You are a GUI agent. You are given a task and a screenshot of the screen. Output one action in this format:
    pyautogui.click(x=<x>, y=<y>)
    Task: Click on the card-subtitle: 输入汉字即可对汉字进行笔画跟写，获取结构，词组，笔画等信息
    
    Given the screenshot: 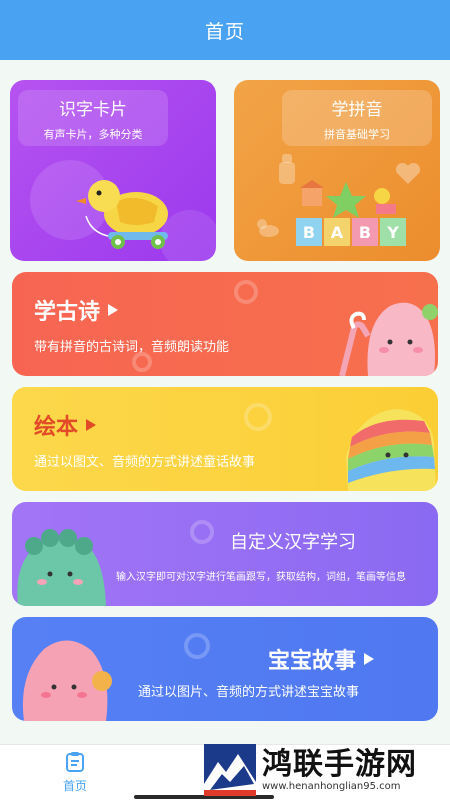 What is the action you would take?
    pyautogui.click(x=261, y=577)
    